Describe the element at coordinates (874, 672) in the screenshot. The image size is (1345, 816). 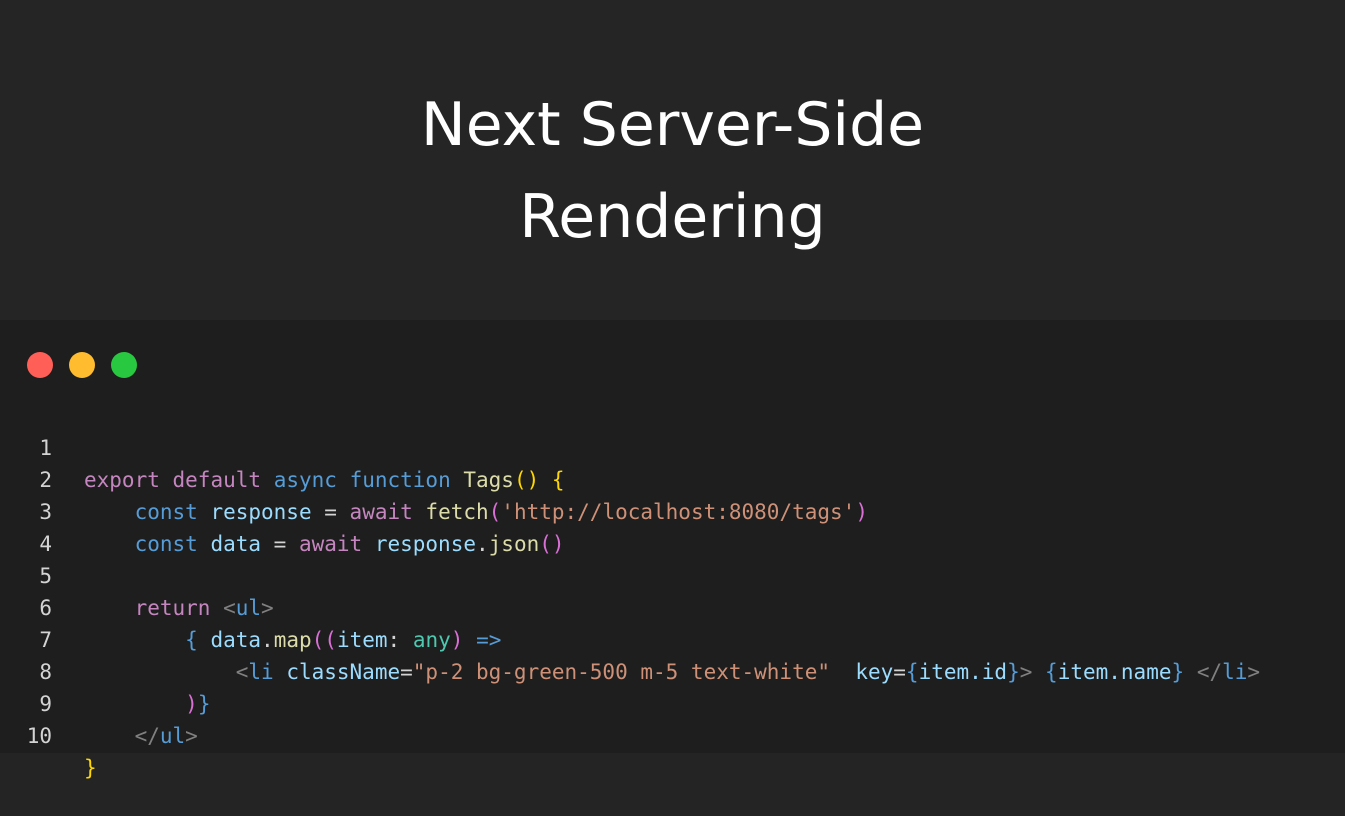
I see `token-attribute: key` at that location.